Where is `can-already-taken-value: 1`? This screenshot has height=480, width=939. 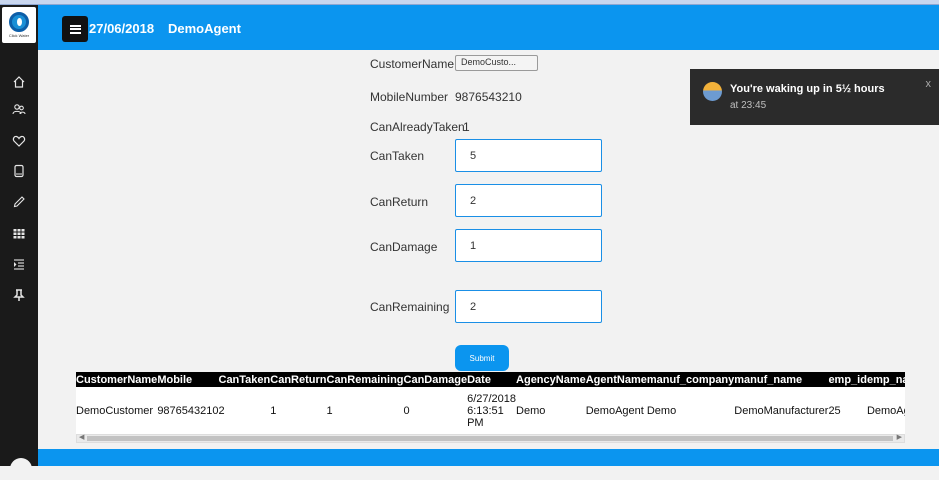 can-already-taken-value: 1 is located at coordinates (466, 127).